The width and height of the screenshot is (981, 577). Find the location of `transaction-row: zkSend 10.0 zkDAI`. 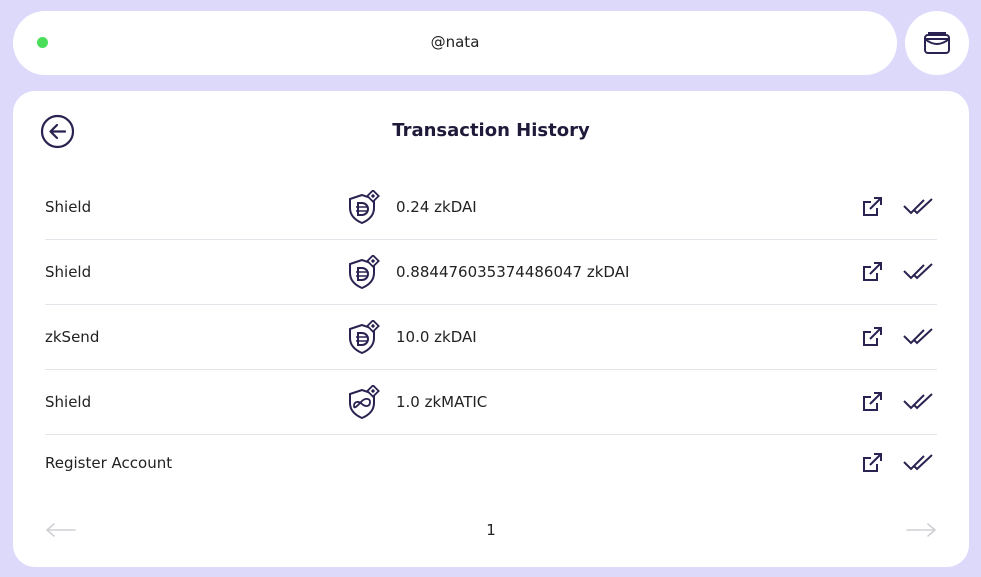

transaction-row: zkSend 10.0 zkDAI is located at coordinates (491, 337).